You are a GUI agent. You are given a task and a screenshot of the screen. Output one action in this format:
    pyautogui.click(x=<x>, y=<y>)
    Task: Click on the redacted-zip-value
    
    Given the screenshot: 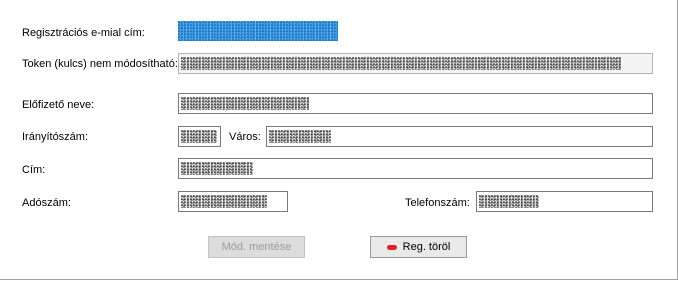 What is the action you would take?
    pyautogui.click(x=199, y=136)
    